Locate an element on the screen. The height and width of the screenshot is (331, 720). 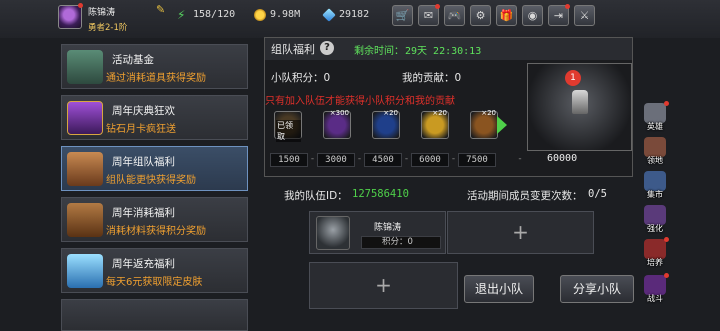
enhance-icon is located at coordinates (655, 215).